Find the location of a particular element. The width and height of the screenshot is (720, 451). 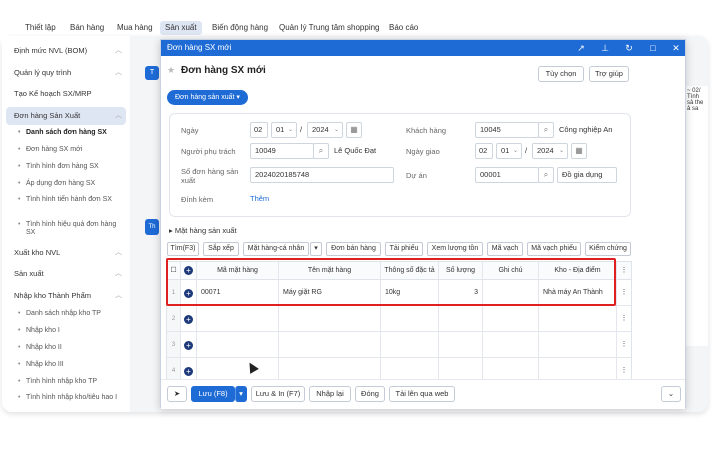

sidebar-item-production-orders: Đơn hàng Sản Xuất ︿ is located at coordinates (66, 116).